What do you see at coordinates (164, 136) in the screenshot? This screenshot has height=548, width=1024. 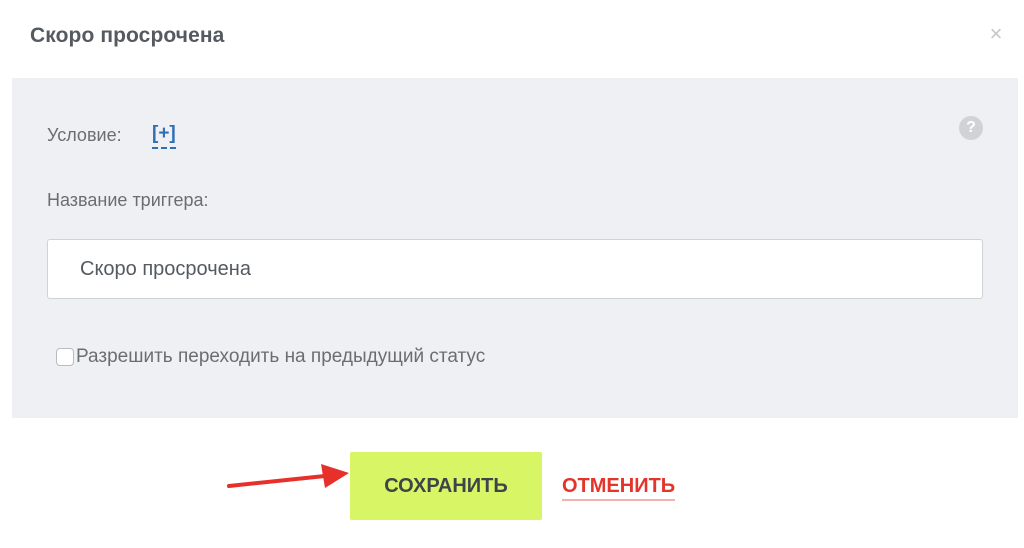 I see `add-condition-link: [+]` at bounding box center [164, 136].